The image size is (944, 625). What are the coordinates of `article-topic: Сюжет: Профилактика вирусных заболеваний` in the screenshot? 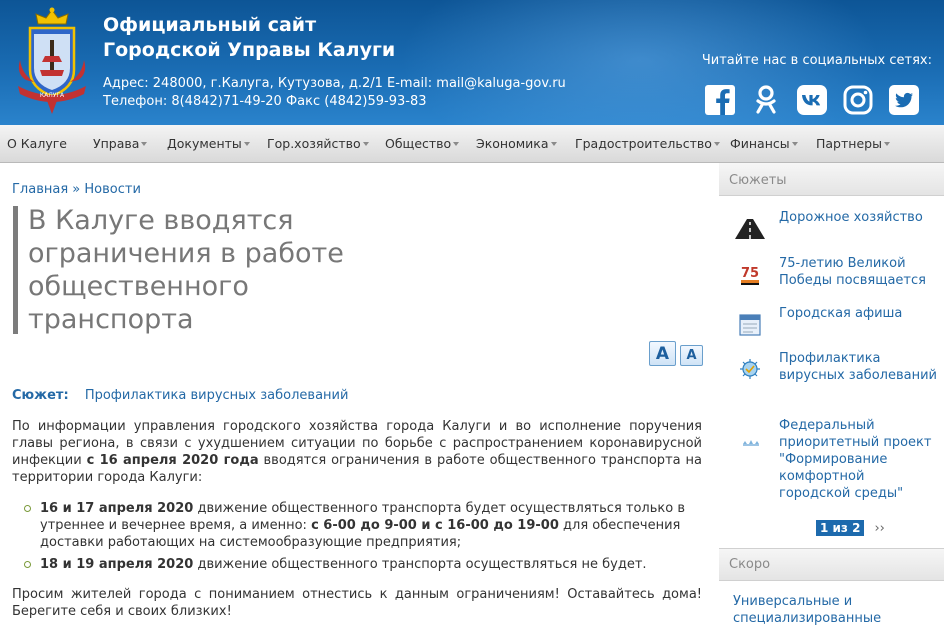 It's located at (180, 395).